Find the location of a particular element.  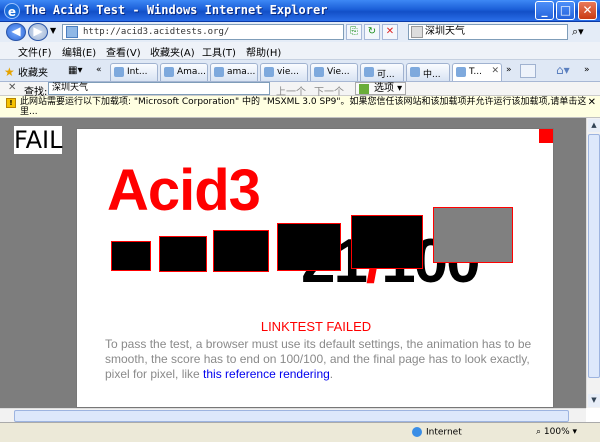

horizontal-scrollbar is located at coordinates (293, 415).